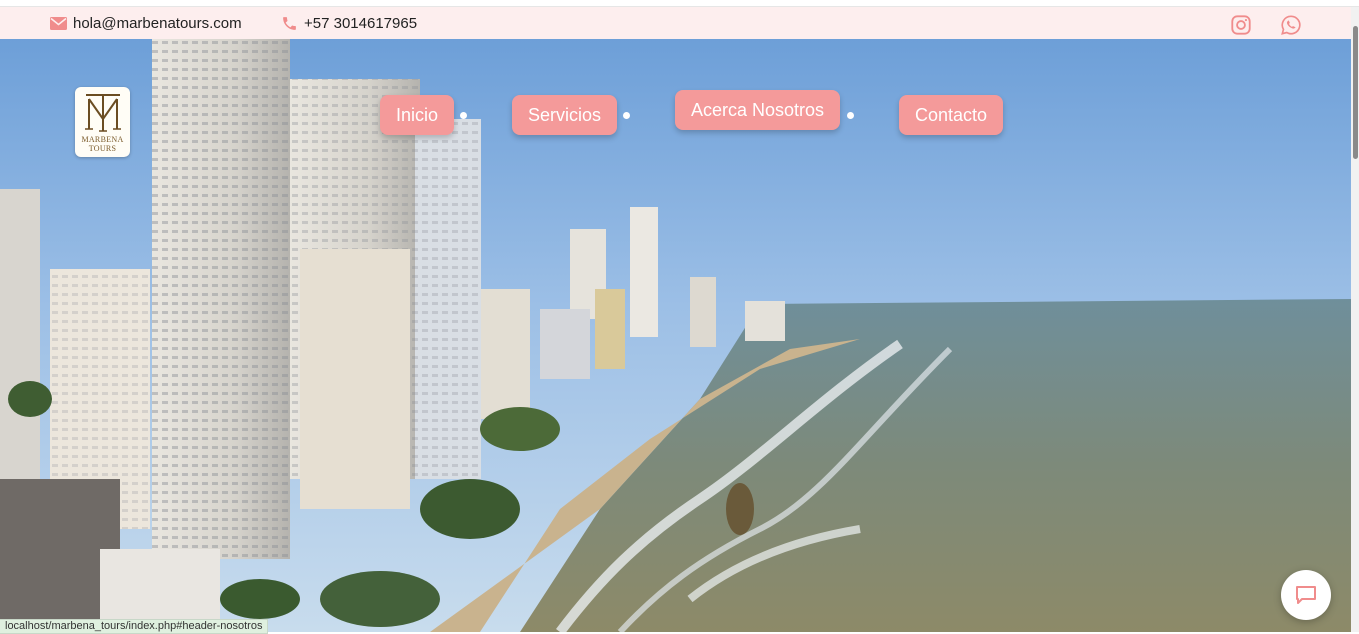 Image resolution: width=1359 pixels, height=634 pixels. What do you see at coordinates (675, 23) in the screenshot?
I see `contact-topbar: hola@marbenatours.com +57 3014617965` at bounding box center [675, 23].